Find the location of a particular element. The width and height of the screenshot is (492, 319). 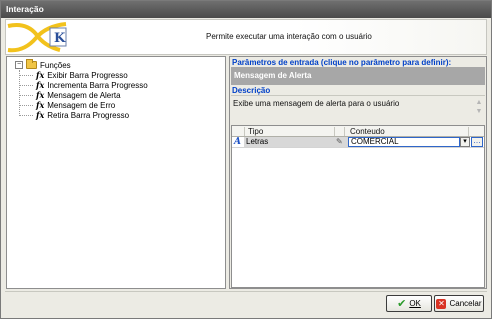

cell-tipo: Letras is located at coordinates (296, 142).